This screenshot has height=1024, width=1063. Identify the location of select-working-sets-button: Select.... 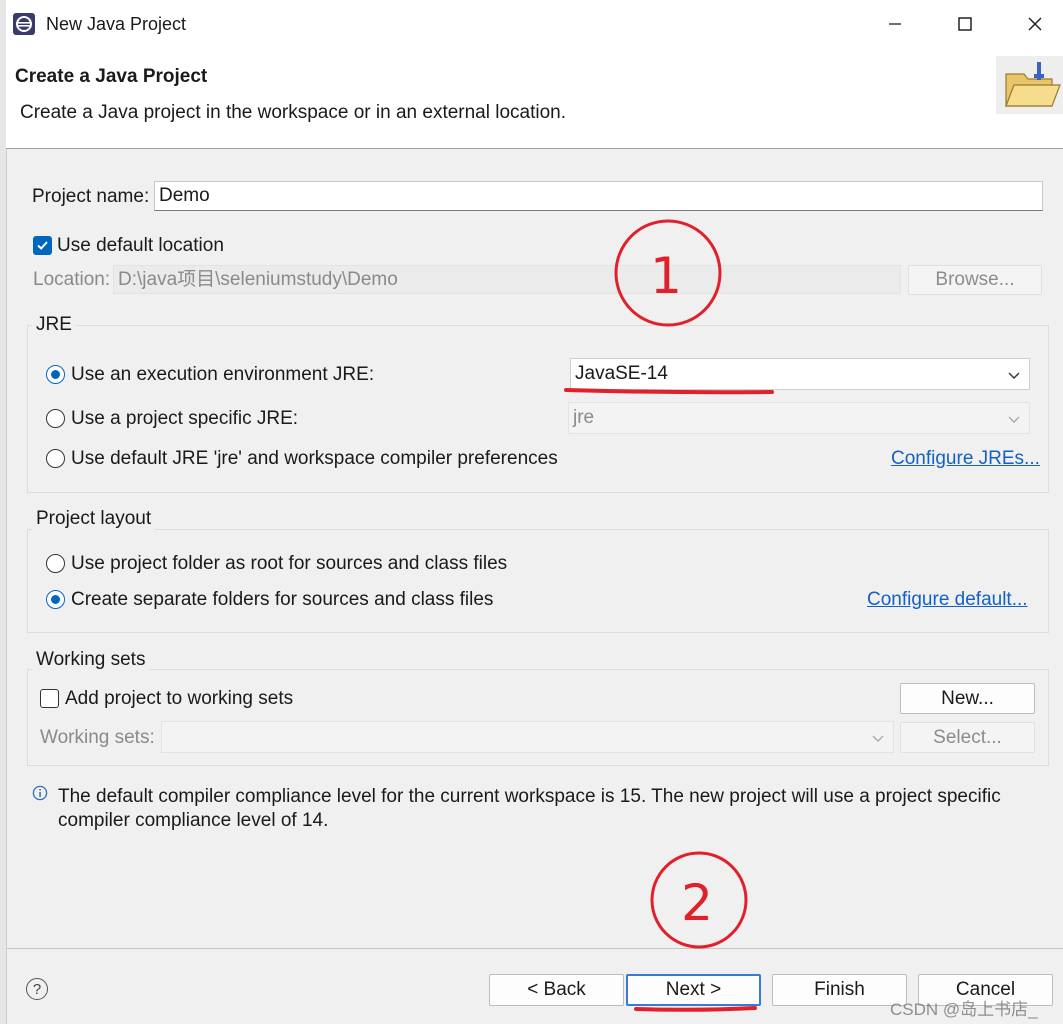
(967, 737).